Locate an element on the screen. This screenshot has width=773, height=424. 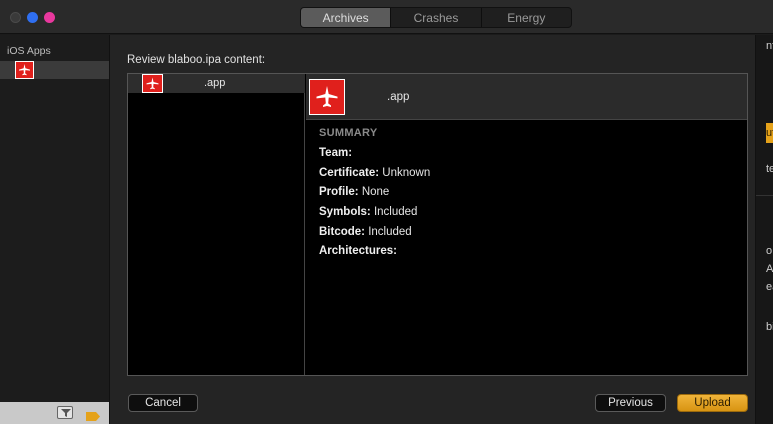
background-text-fragment: o. is located at coordinates (769, 251).